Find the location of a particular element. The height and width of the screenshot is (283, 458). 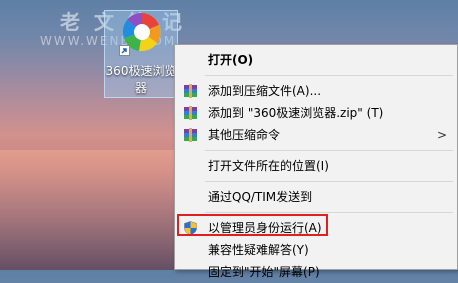

shortcut-arrow-icon is located at coordinates (124, 50).